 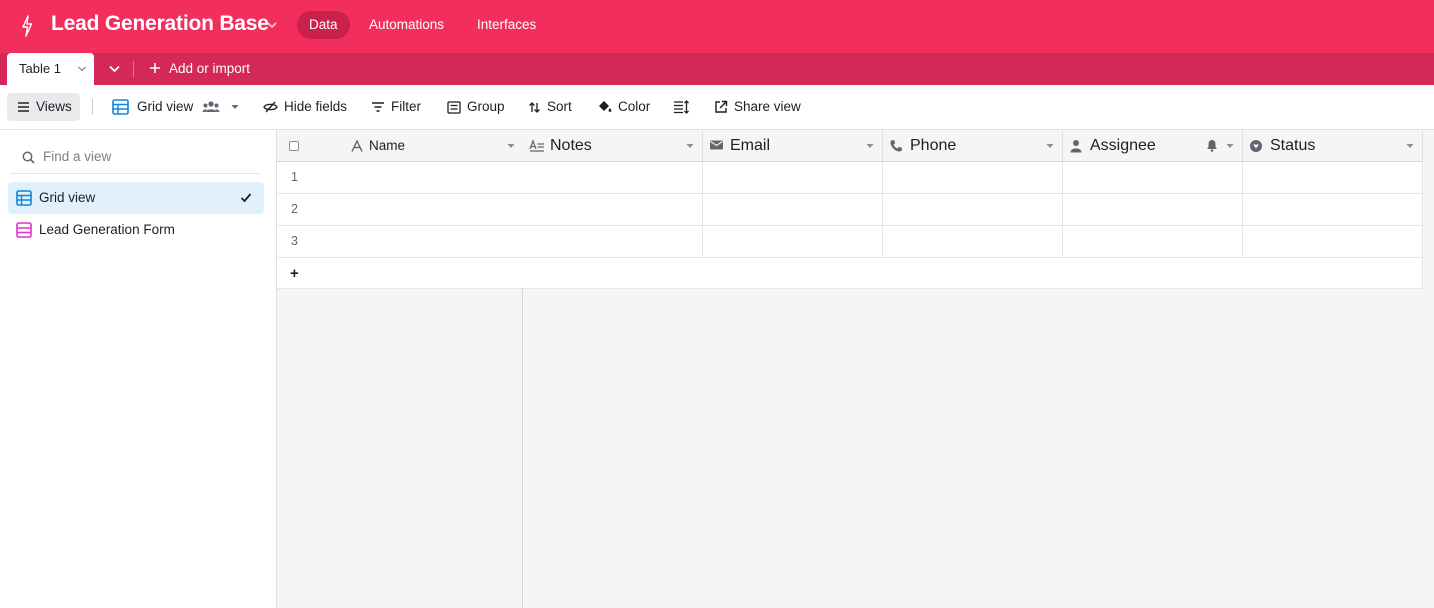 What do you see at coordinates (54, 106) in the screenshot?
I see `views-label: Views` at bounding box center [54, 106].